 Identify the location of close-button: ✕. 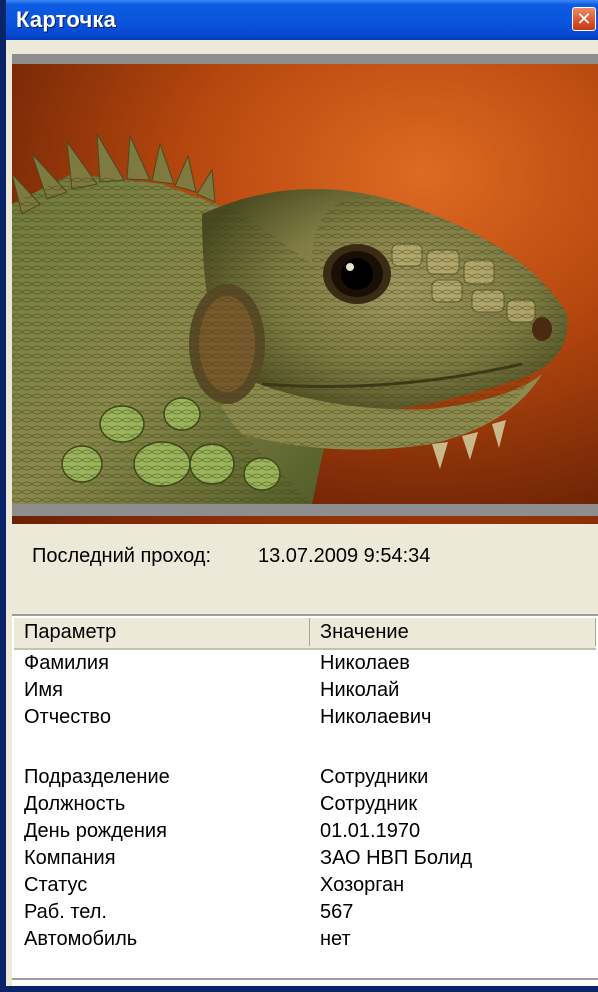
(584, 19).